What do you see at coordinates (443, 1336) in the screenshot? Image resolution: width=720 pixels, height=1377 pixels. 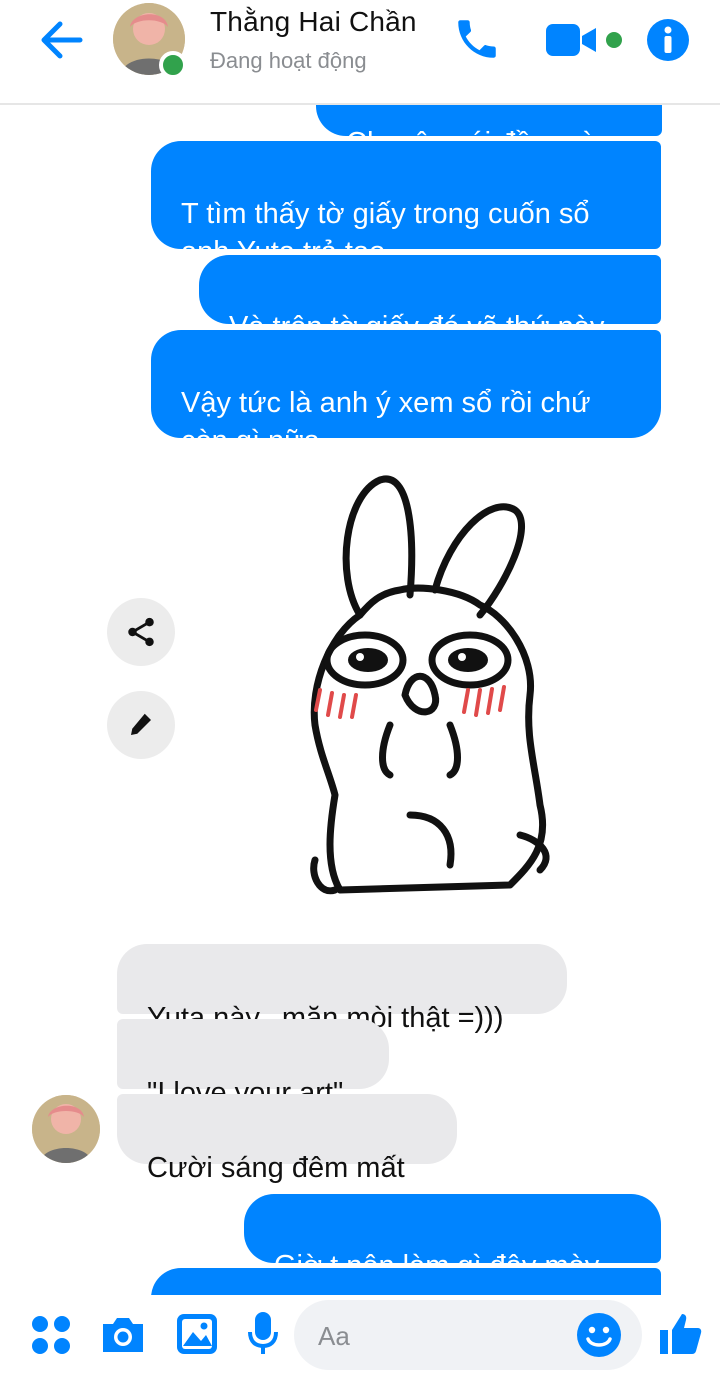 I see `message-input` at bounding box center [443, 1336].